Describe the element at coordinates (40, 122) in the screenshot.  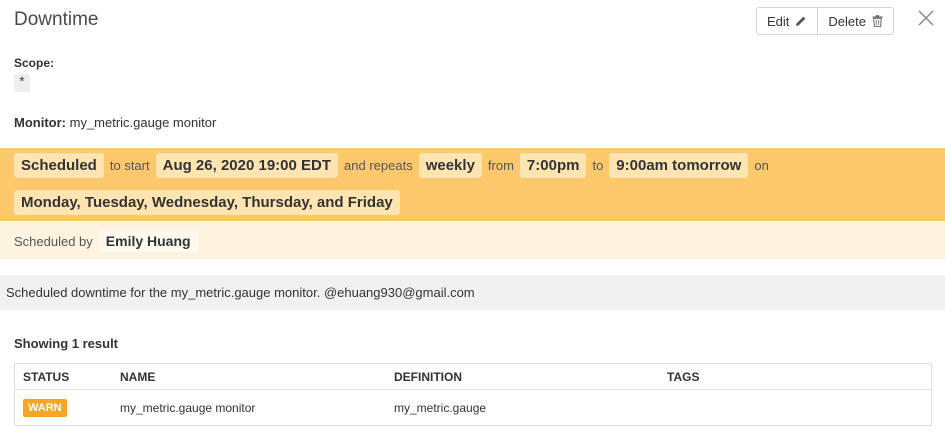
I see `monitor-label: Monitor:` at that location.